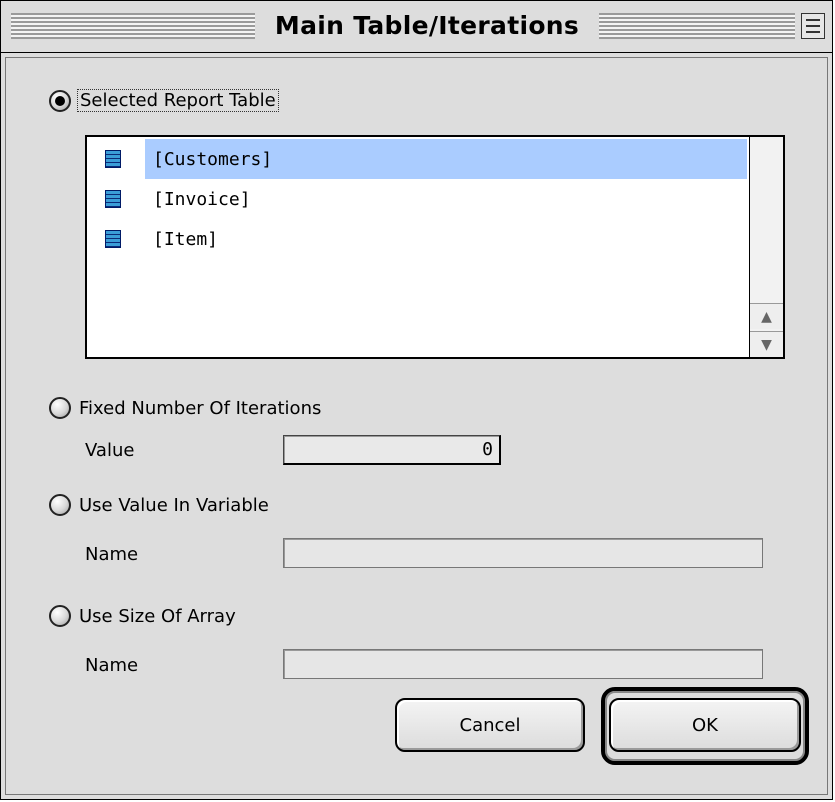 Image resolution: width=835 pixels, height=802 pixels. Describe the element at coordinates (523, 553) in the screenshot. I see `variable-name-field` at that location.